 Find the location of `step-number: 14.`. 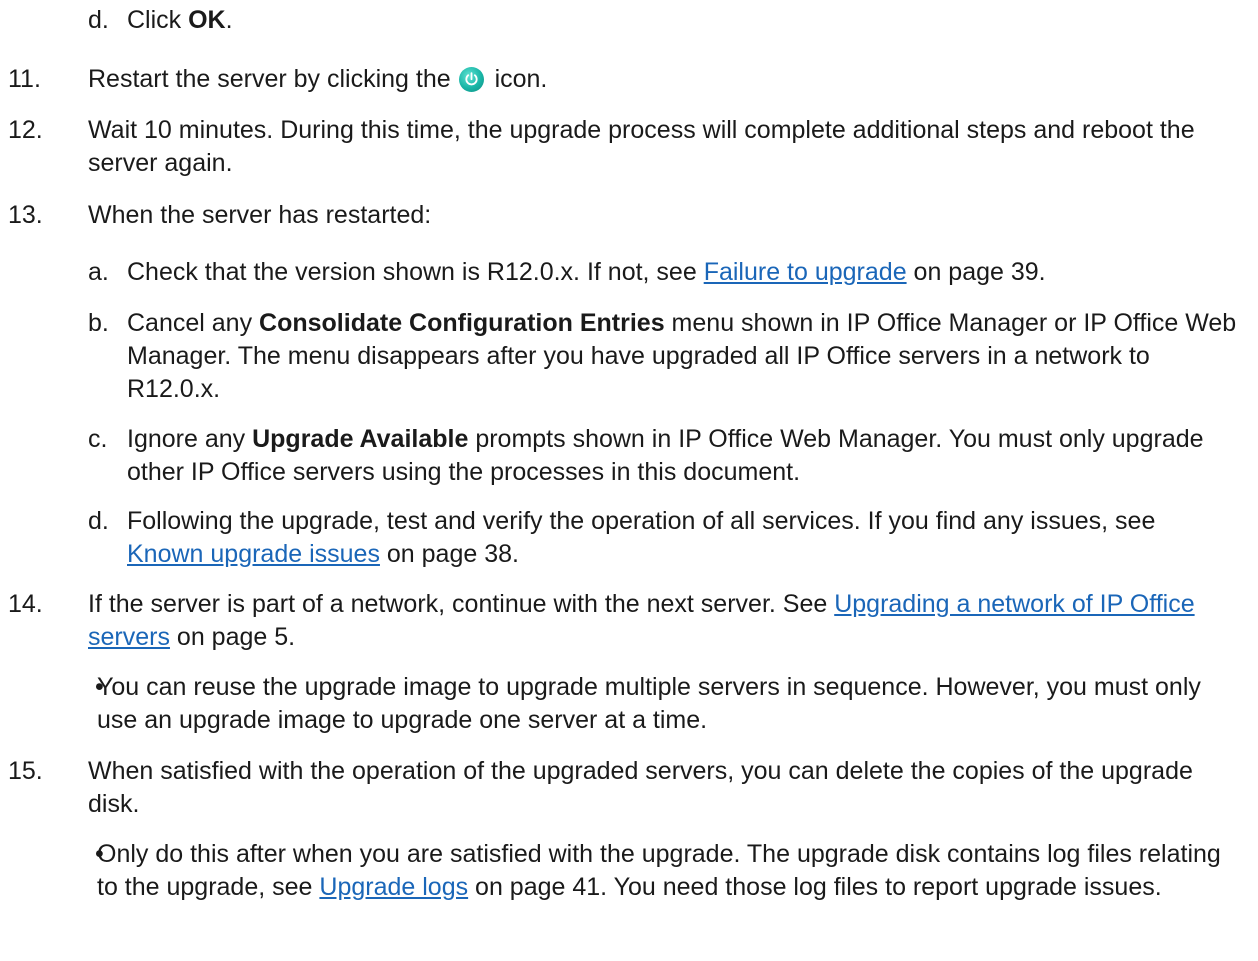

step-number: 14. is located at coordinates (25, 604).